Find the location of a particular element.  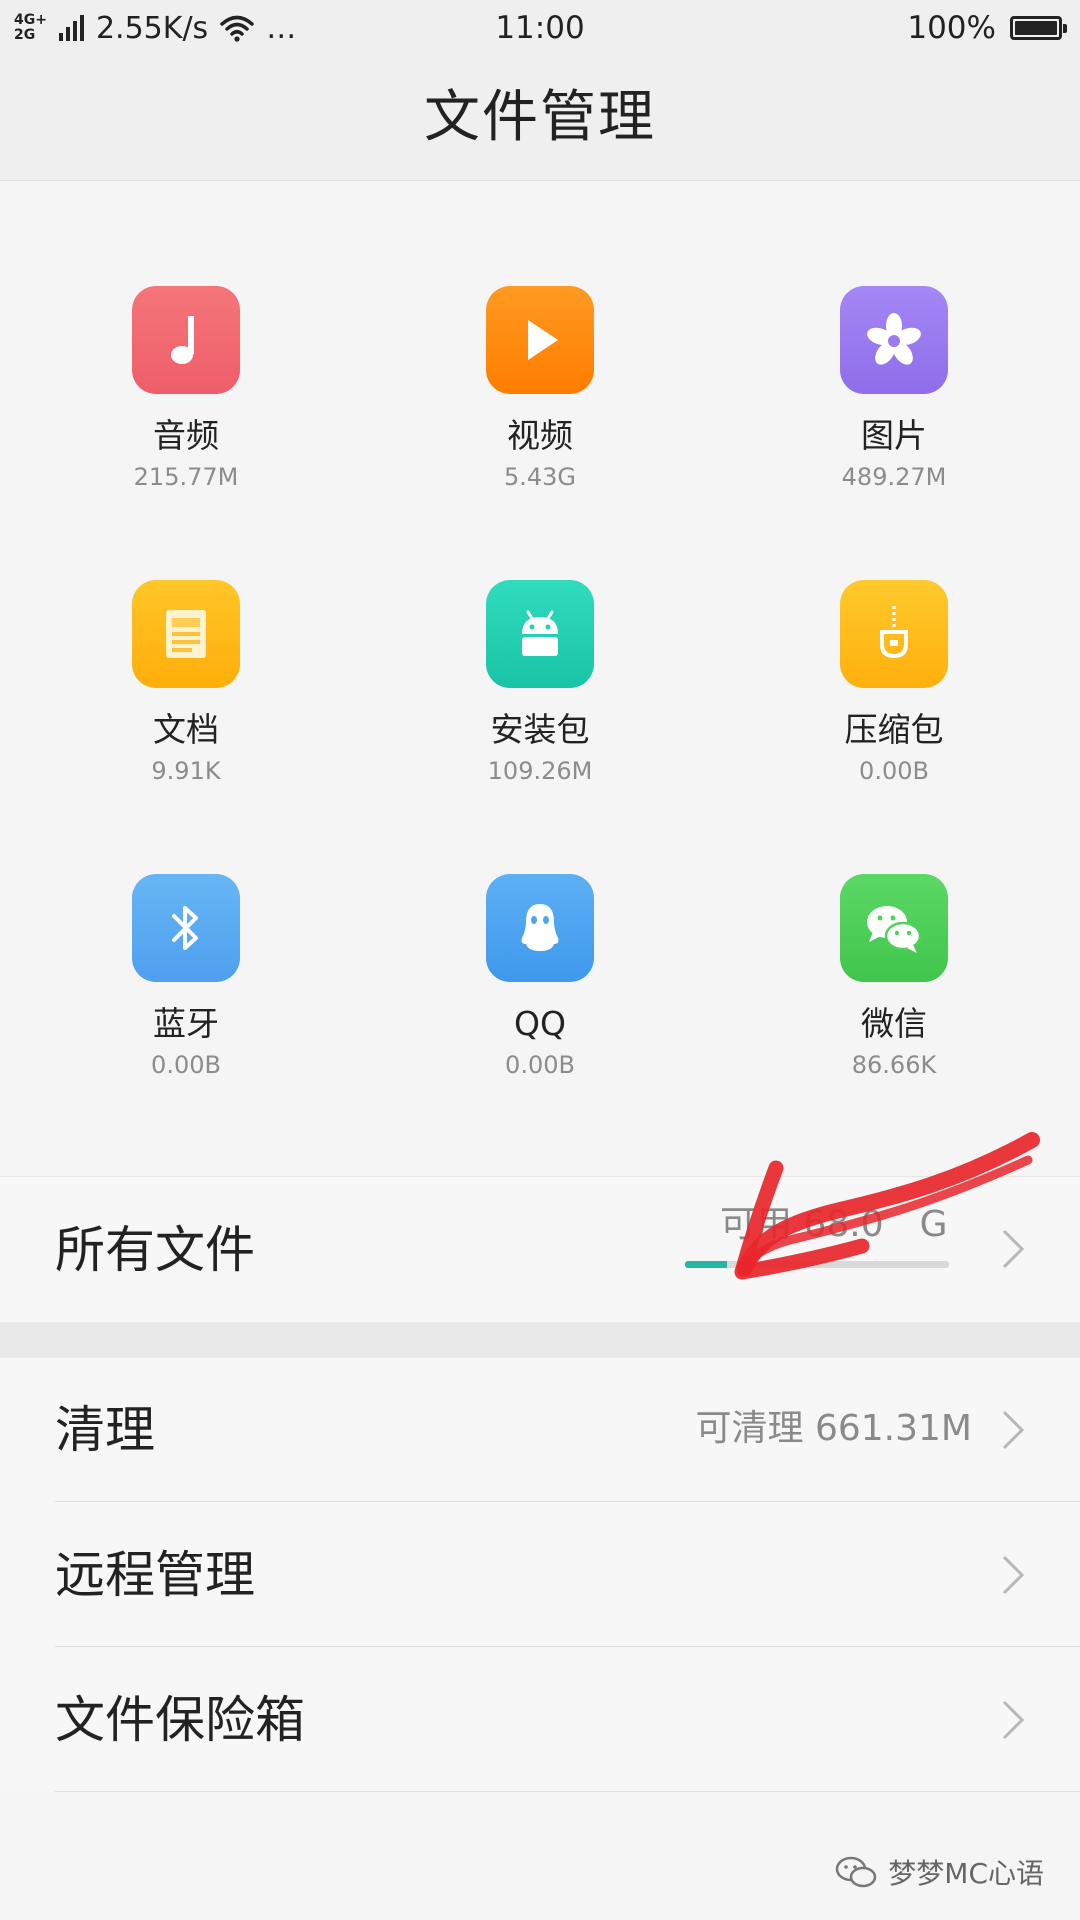

category-size: 489.27M is located at coordinates (894, 477).